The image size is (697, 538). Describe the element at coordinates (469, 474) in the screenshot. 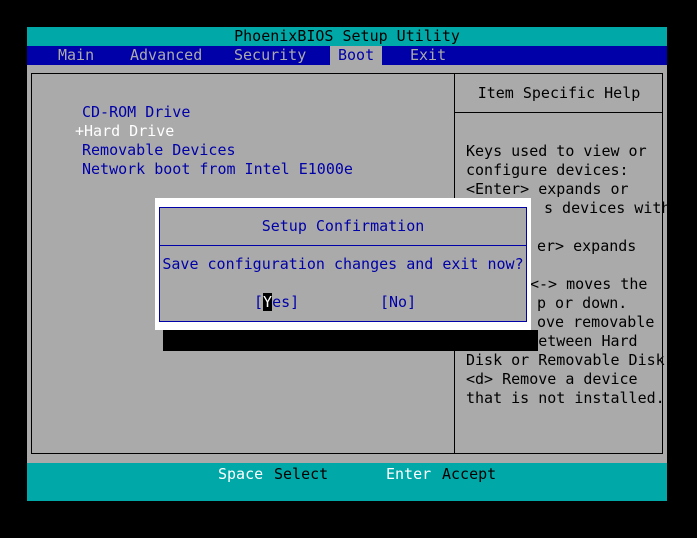

I see `status-action-accept: Accept` at that location.